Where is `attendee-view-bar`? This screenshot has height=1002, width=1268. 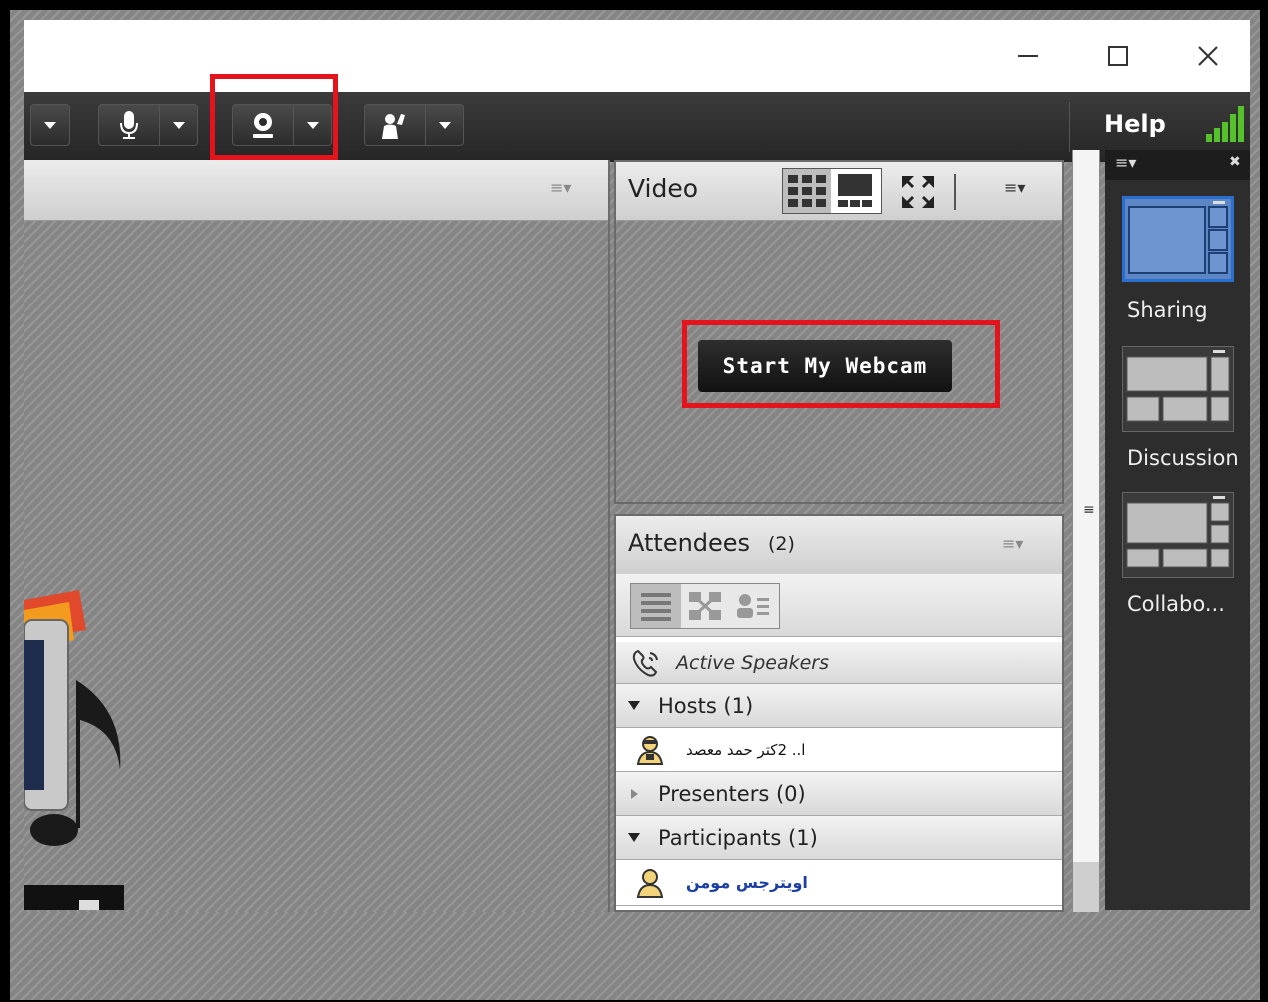 attendee-view-bar is located at coordinates (839, 605).